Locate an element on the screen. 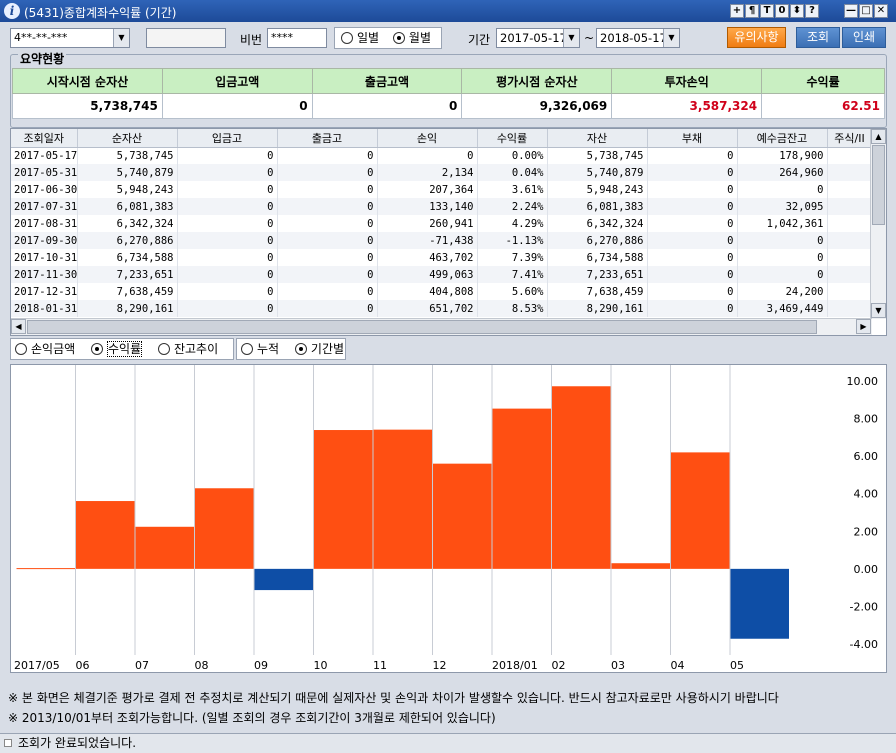 This screenshot has width=896, height=753. grid-column-header: 주식/II is located at coordinates (850, 138).